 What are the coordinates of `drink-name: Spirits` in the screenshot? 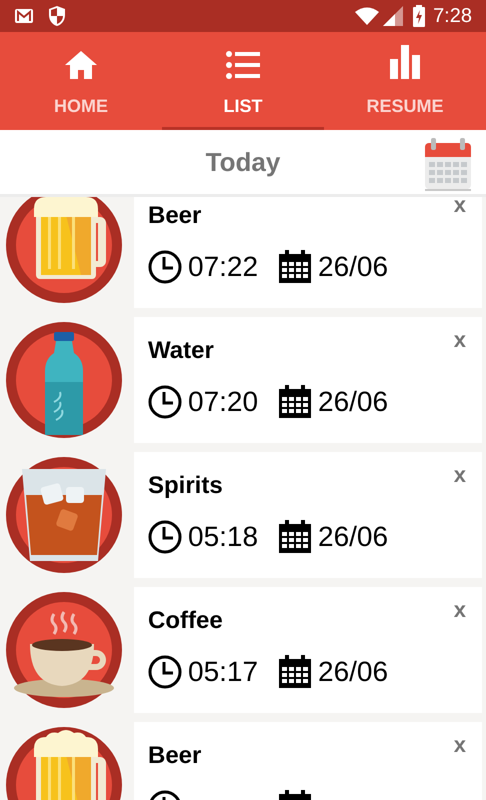 It's located at (185, 486).